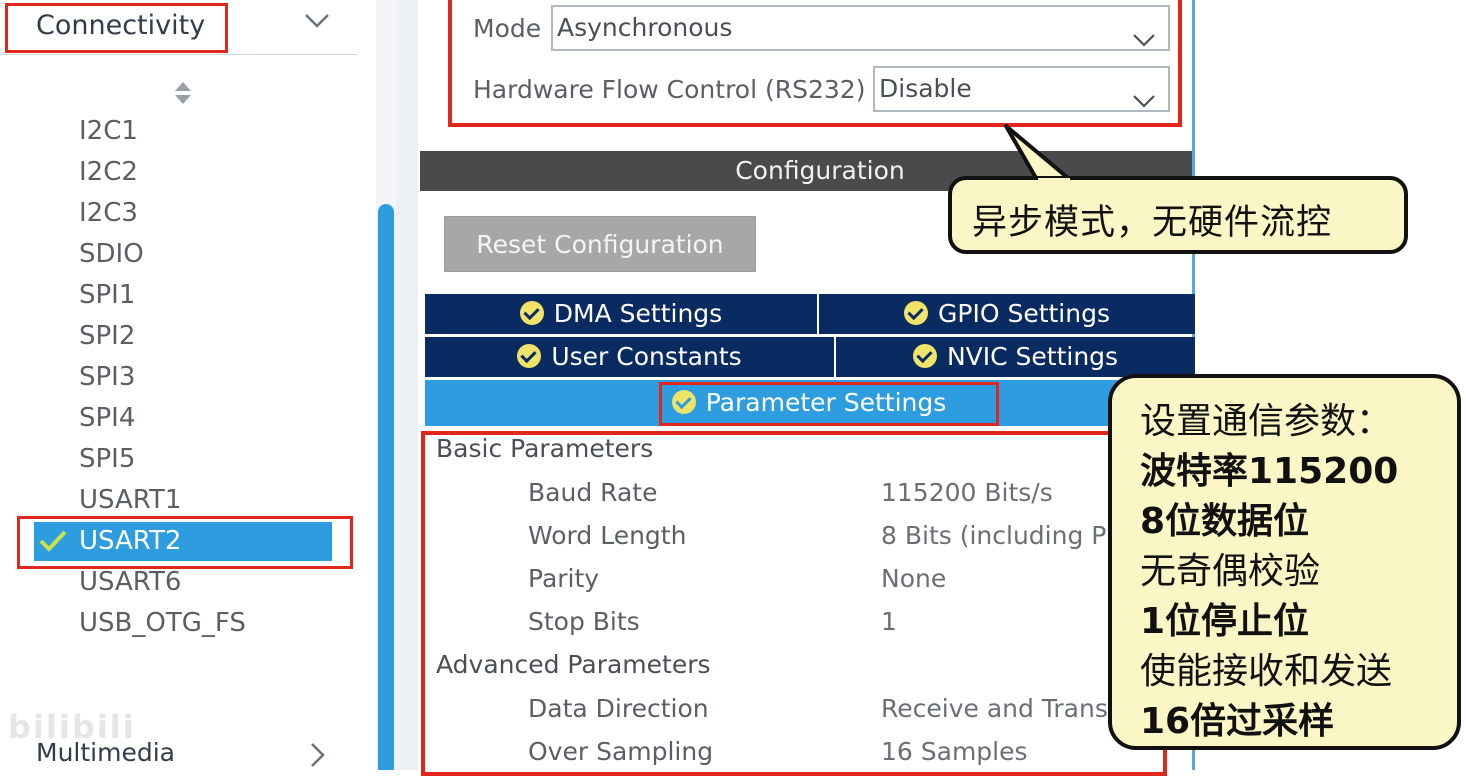  Describe the element at coordinates (105, 752) in the screenshot. I see `category-multimedia-label: Multimedia` at that location.